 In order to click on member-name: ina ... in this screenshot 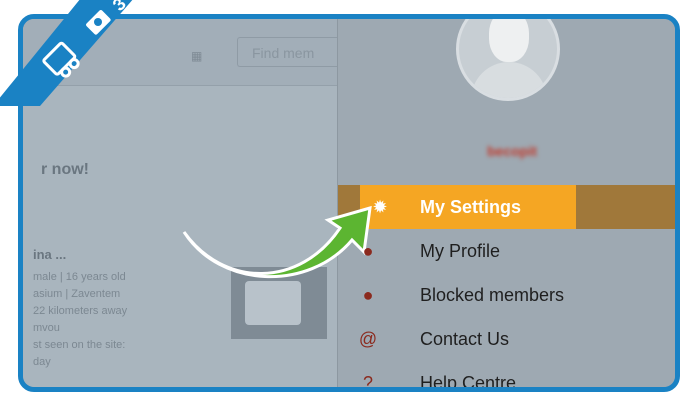, I will do `click(49, 254)`.